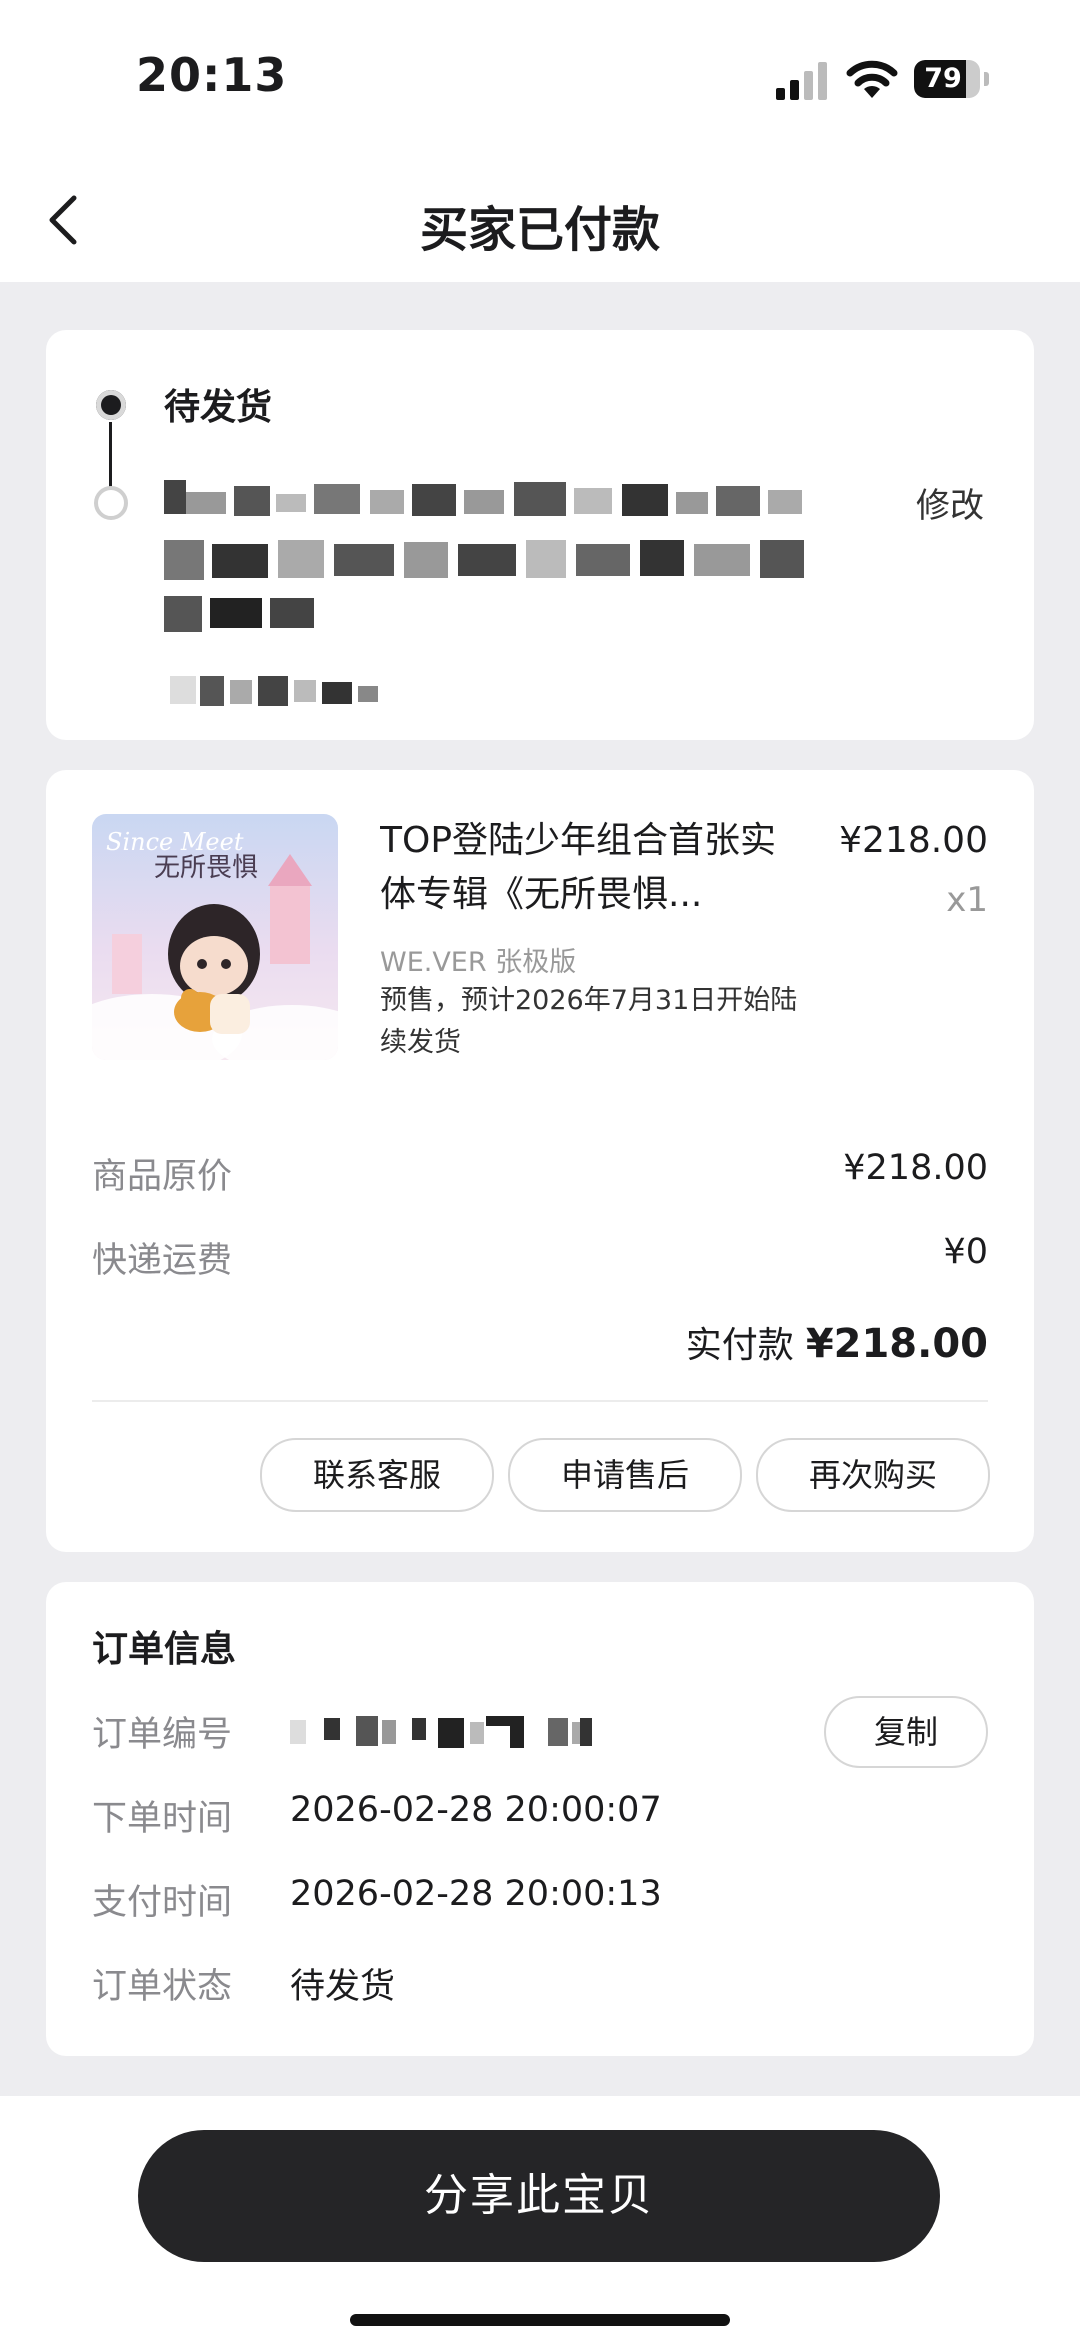 The image size is (1080, 2341). Describe the element at coordinates (476, 1894) in the screenshot. I see `payment-time: 2026-02-28 20:00:13` at that location.